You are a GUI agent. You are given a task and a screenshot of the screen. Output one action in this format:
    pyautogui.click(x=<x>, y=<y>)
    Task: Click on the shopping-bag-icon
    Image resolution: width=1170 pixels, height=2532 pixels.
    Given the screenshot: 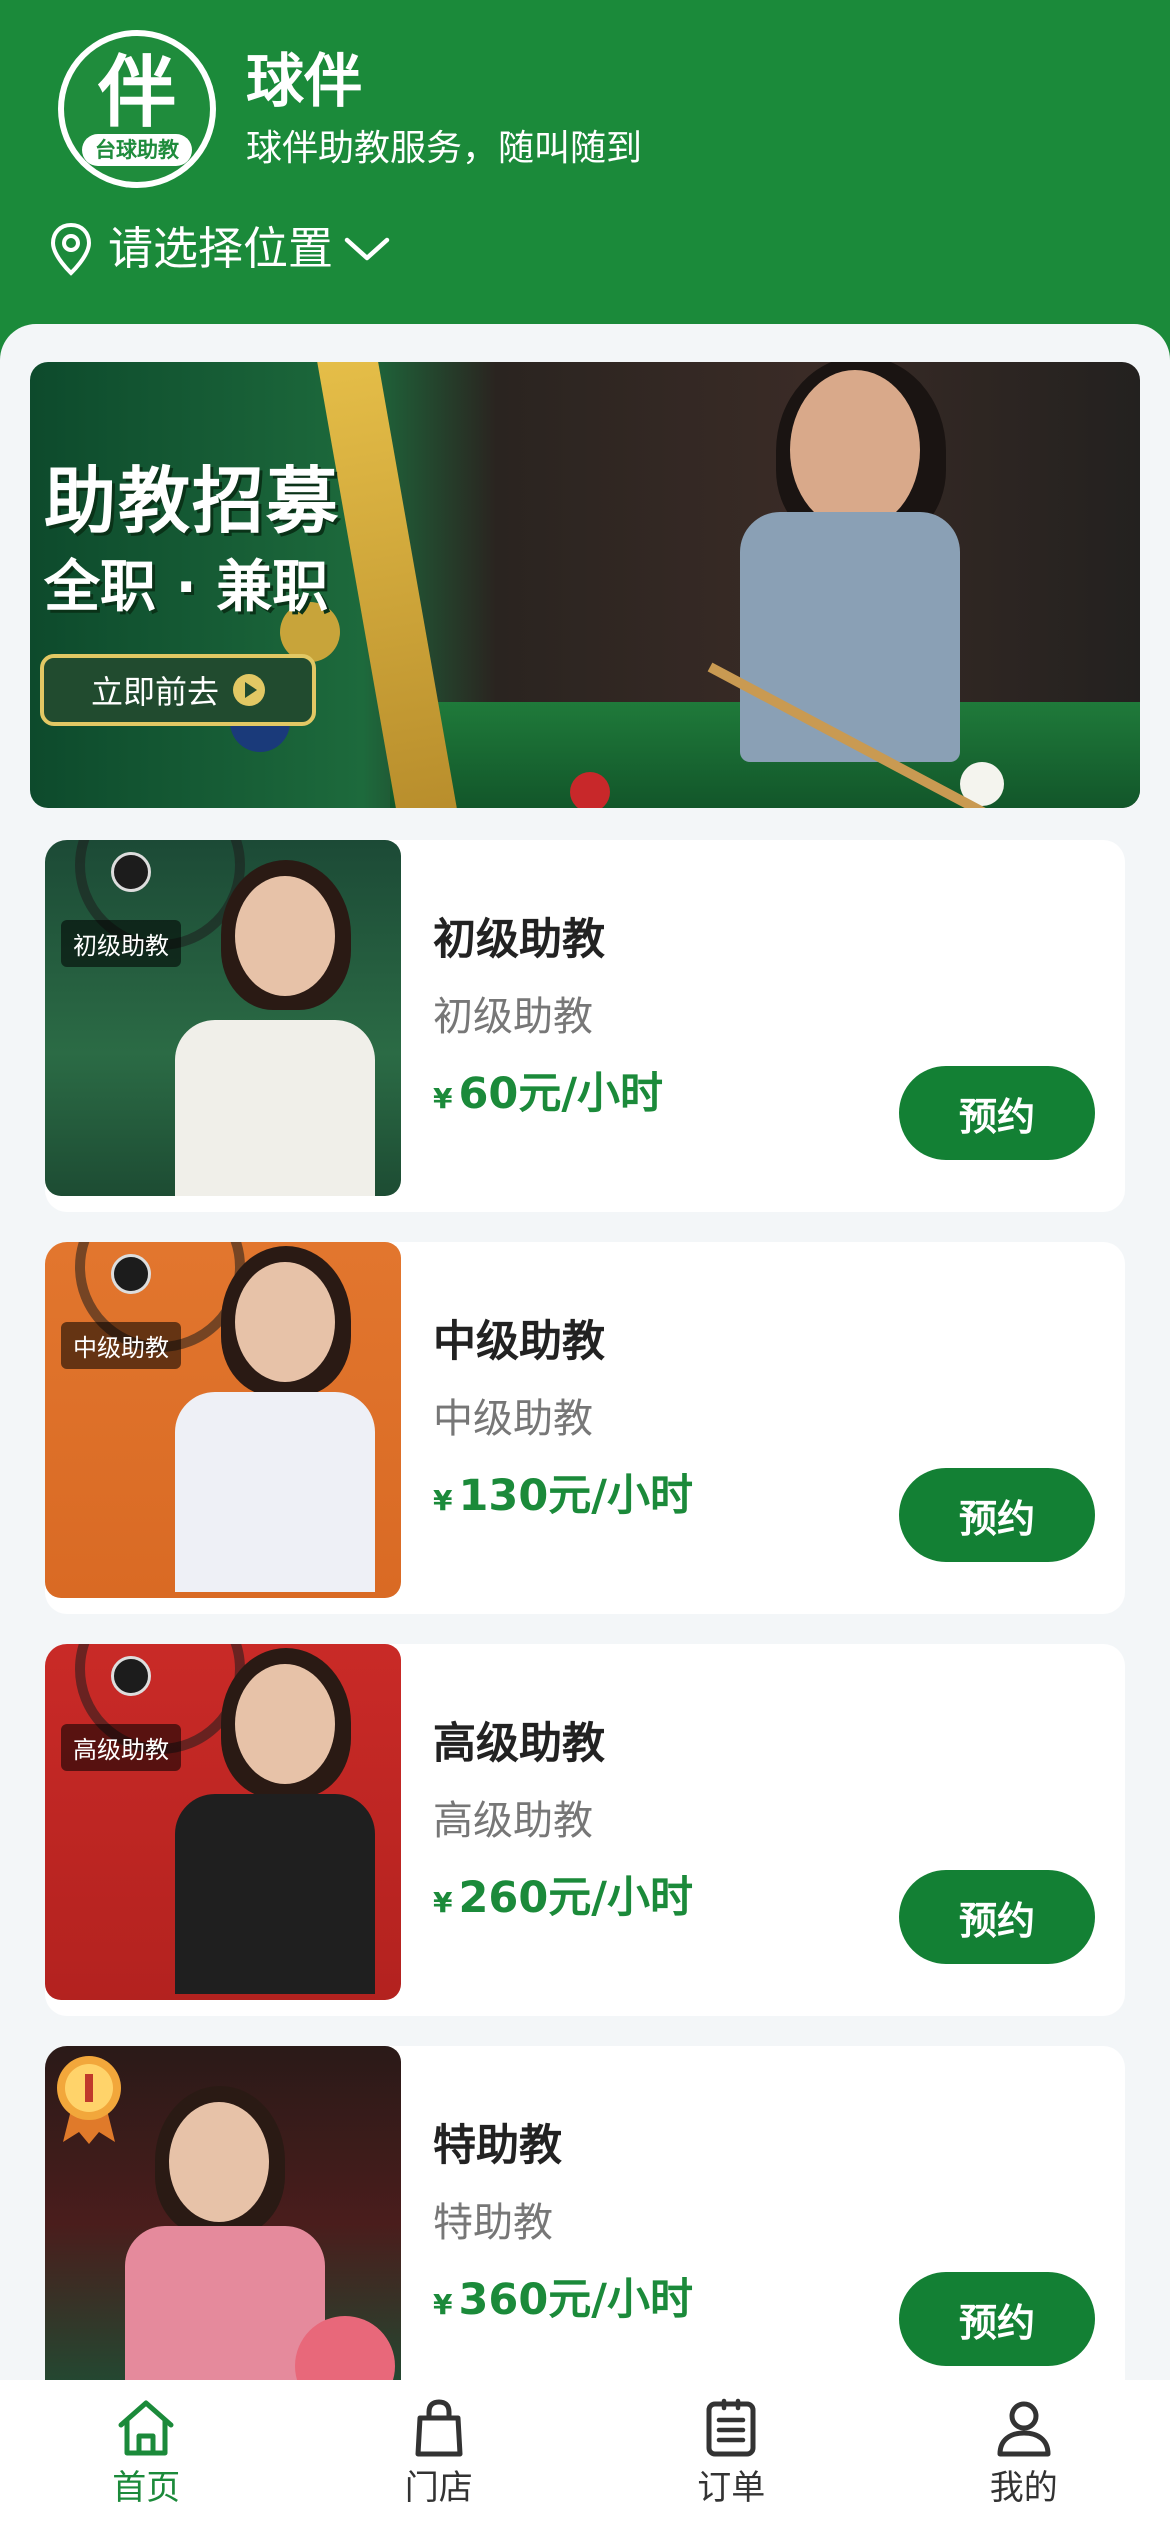 What is the action you would take?
    pyautogui.click(x=439, y=2428)
    